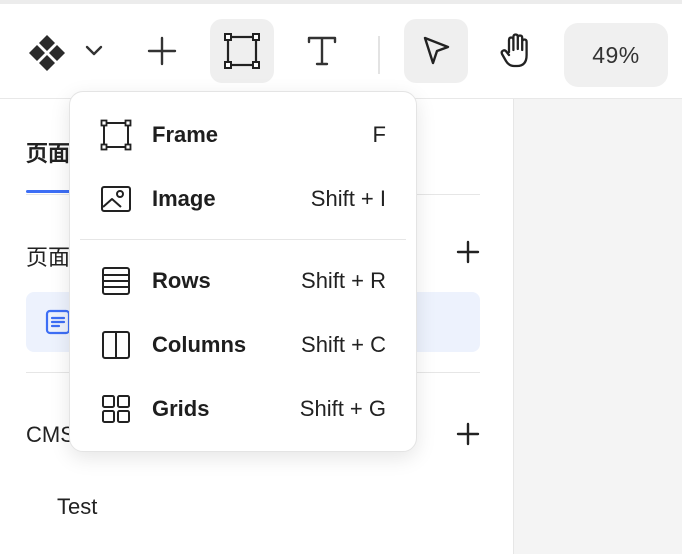 This screenshot has height=554, width=682. I want to click on frame-tool-button, so click(242, 51).